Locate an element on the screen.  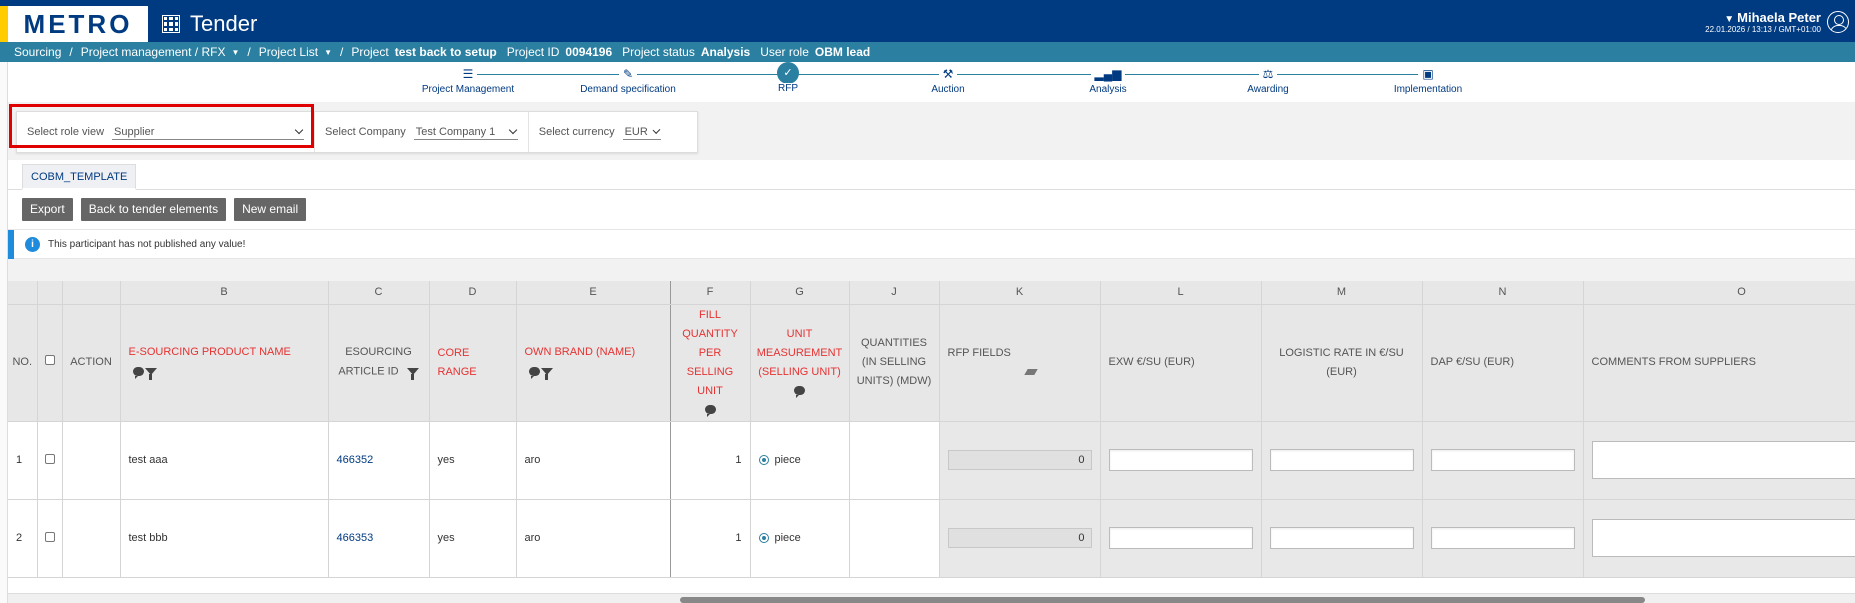
column-letter: M is located at coordinates (1342, 293).